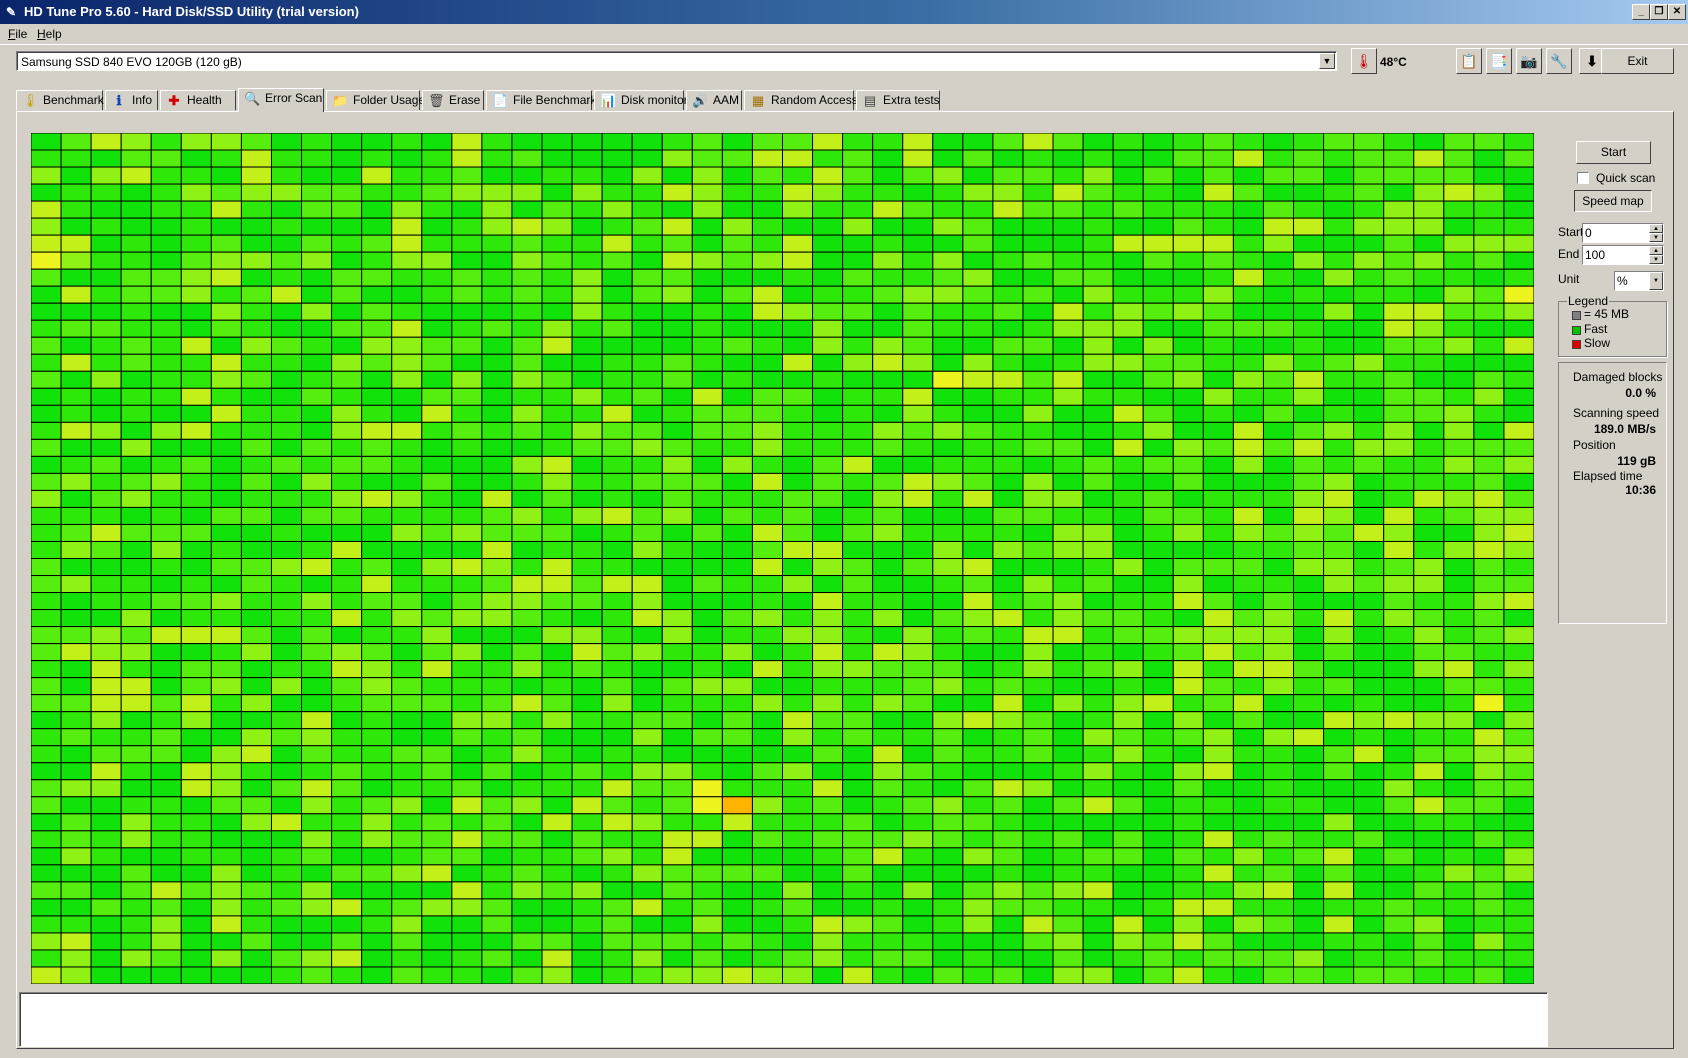 This screenshot has width=1688, height=1058. Describe the element at coordinates (1364, 61) in the screenshot. I see `thermometer-icon: 🌡` at that location.